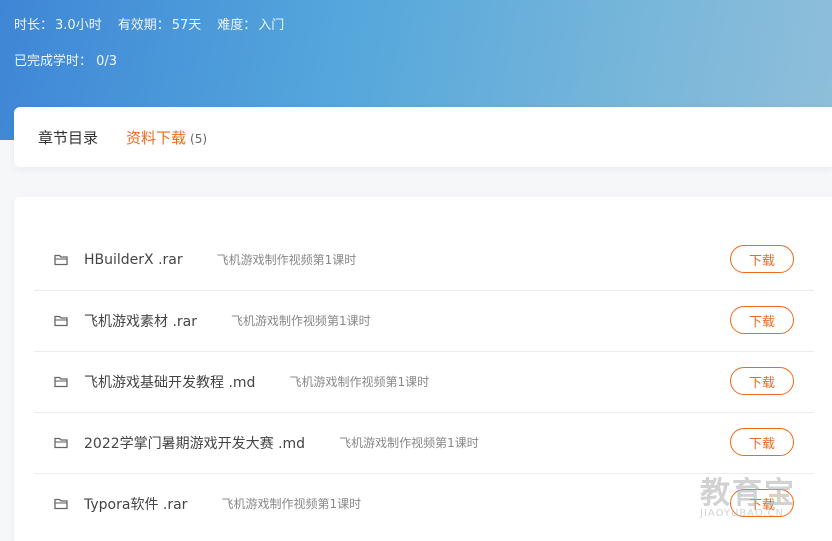 This screenshot has height=541, width=832. Describe the element at coordinates (53, 61) in the screenshot. I see `progress-label: 已完成学时：` at that location.